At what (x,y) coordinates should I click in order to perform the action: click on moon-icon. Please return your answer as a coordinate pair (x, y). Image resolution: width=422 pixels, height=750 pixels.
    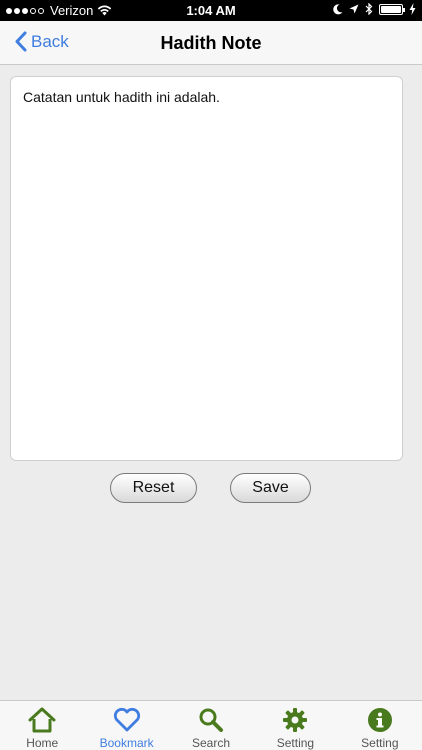
    Looking at the image, I should click on (338, 8).